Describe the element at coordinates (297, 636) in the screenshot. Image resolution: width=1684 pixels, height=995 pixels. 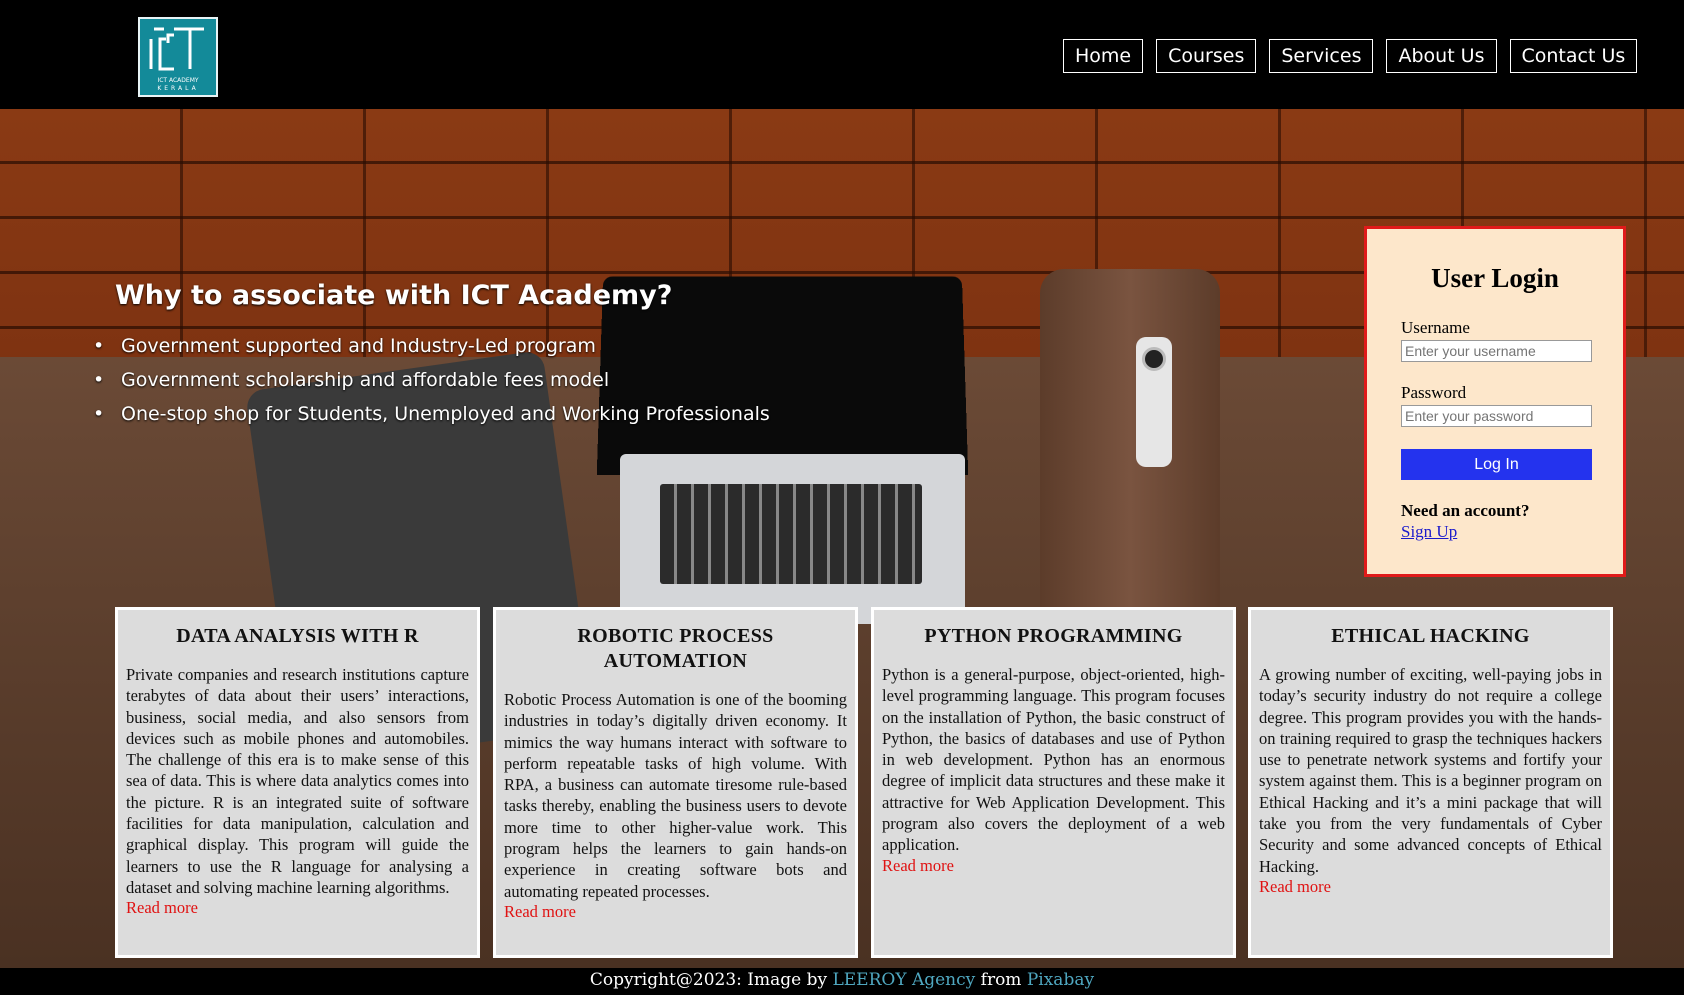
I see `course-title: DATA ANALYSIS WITH R` at that location.